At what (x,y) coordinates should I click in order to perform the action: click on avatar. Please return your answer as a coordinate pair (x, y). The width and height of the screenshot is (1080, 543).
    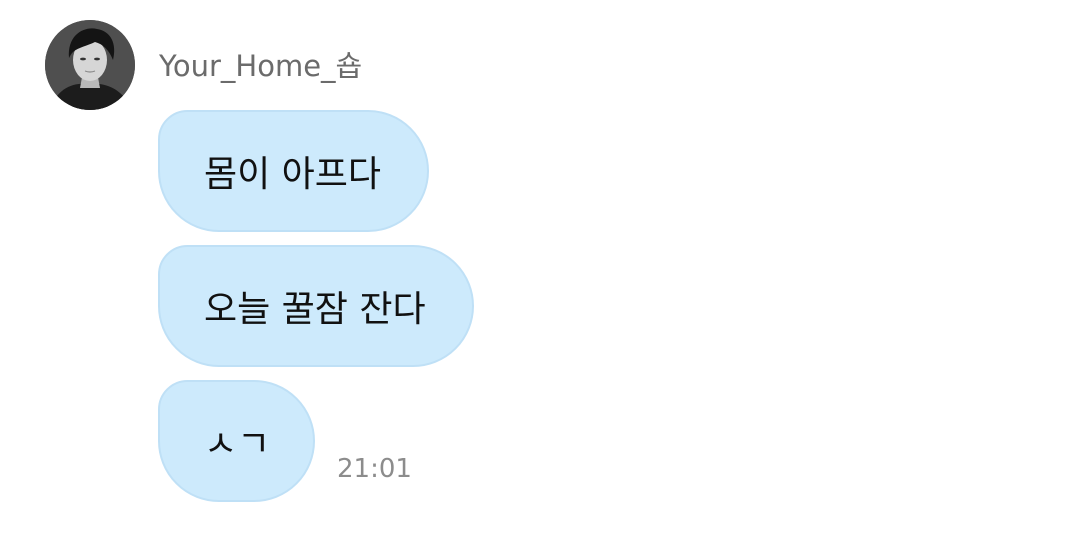
    Looking at the image, I should click on (90, 65).